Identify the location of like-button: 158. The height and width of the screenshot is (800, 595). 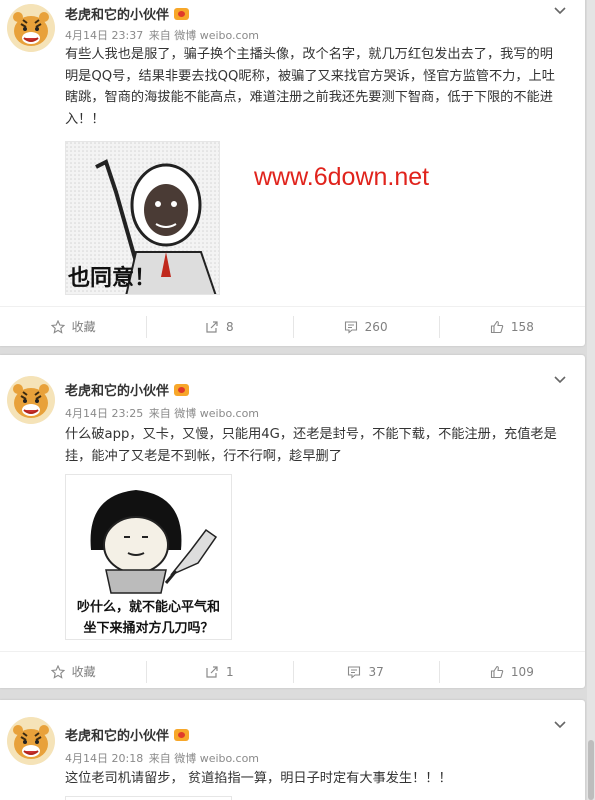
(511, 326).